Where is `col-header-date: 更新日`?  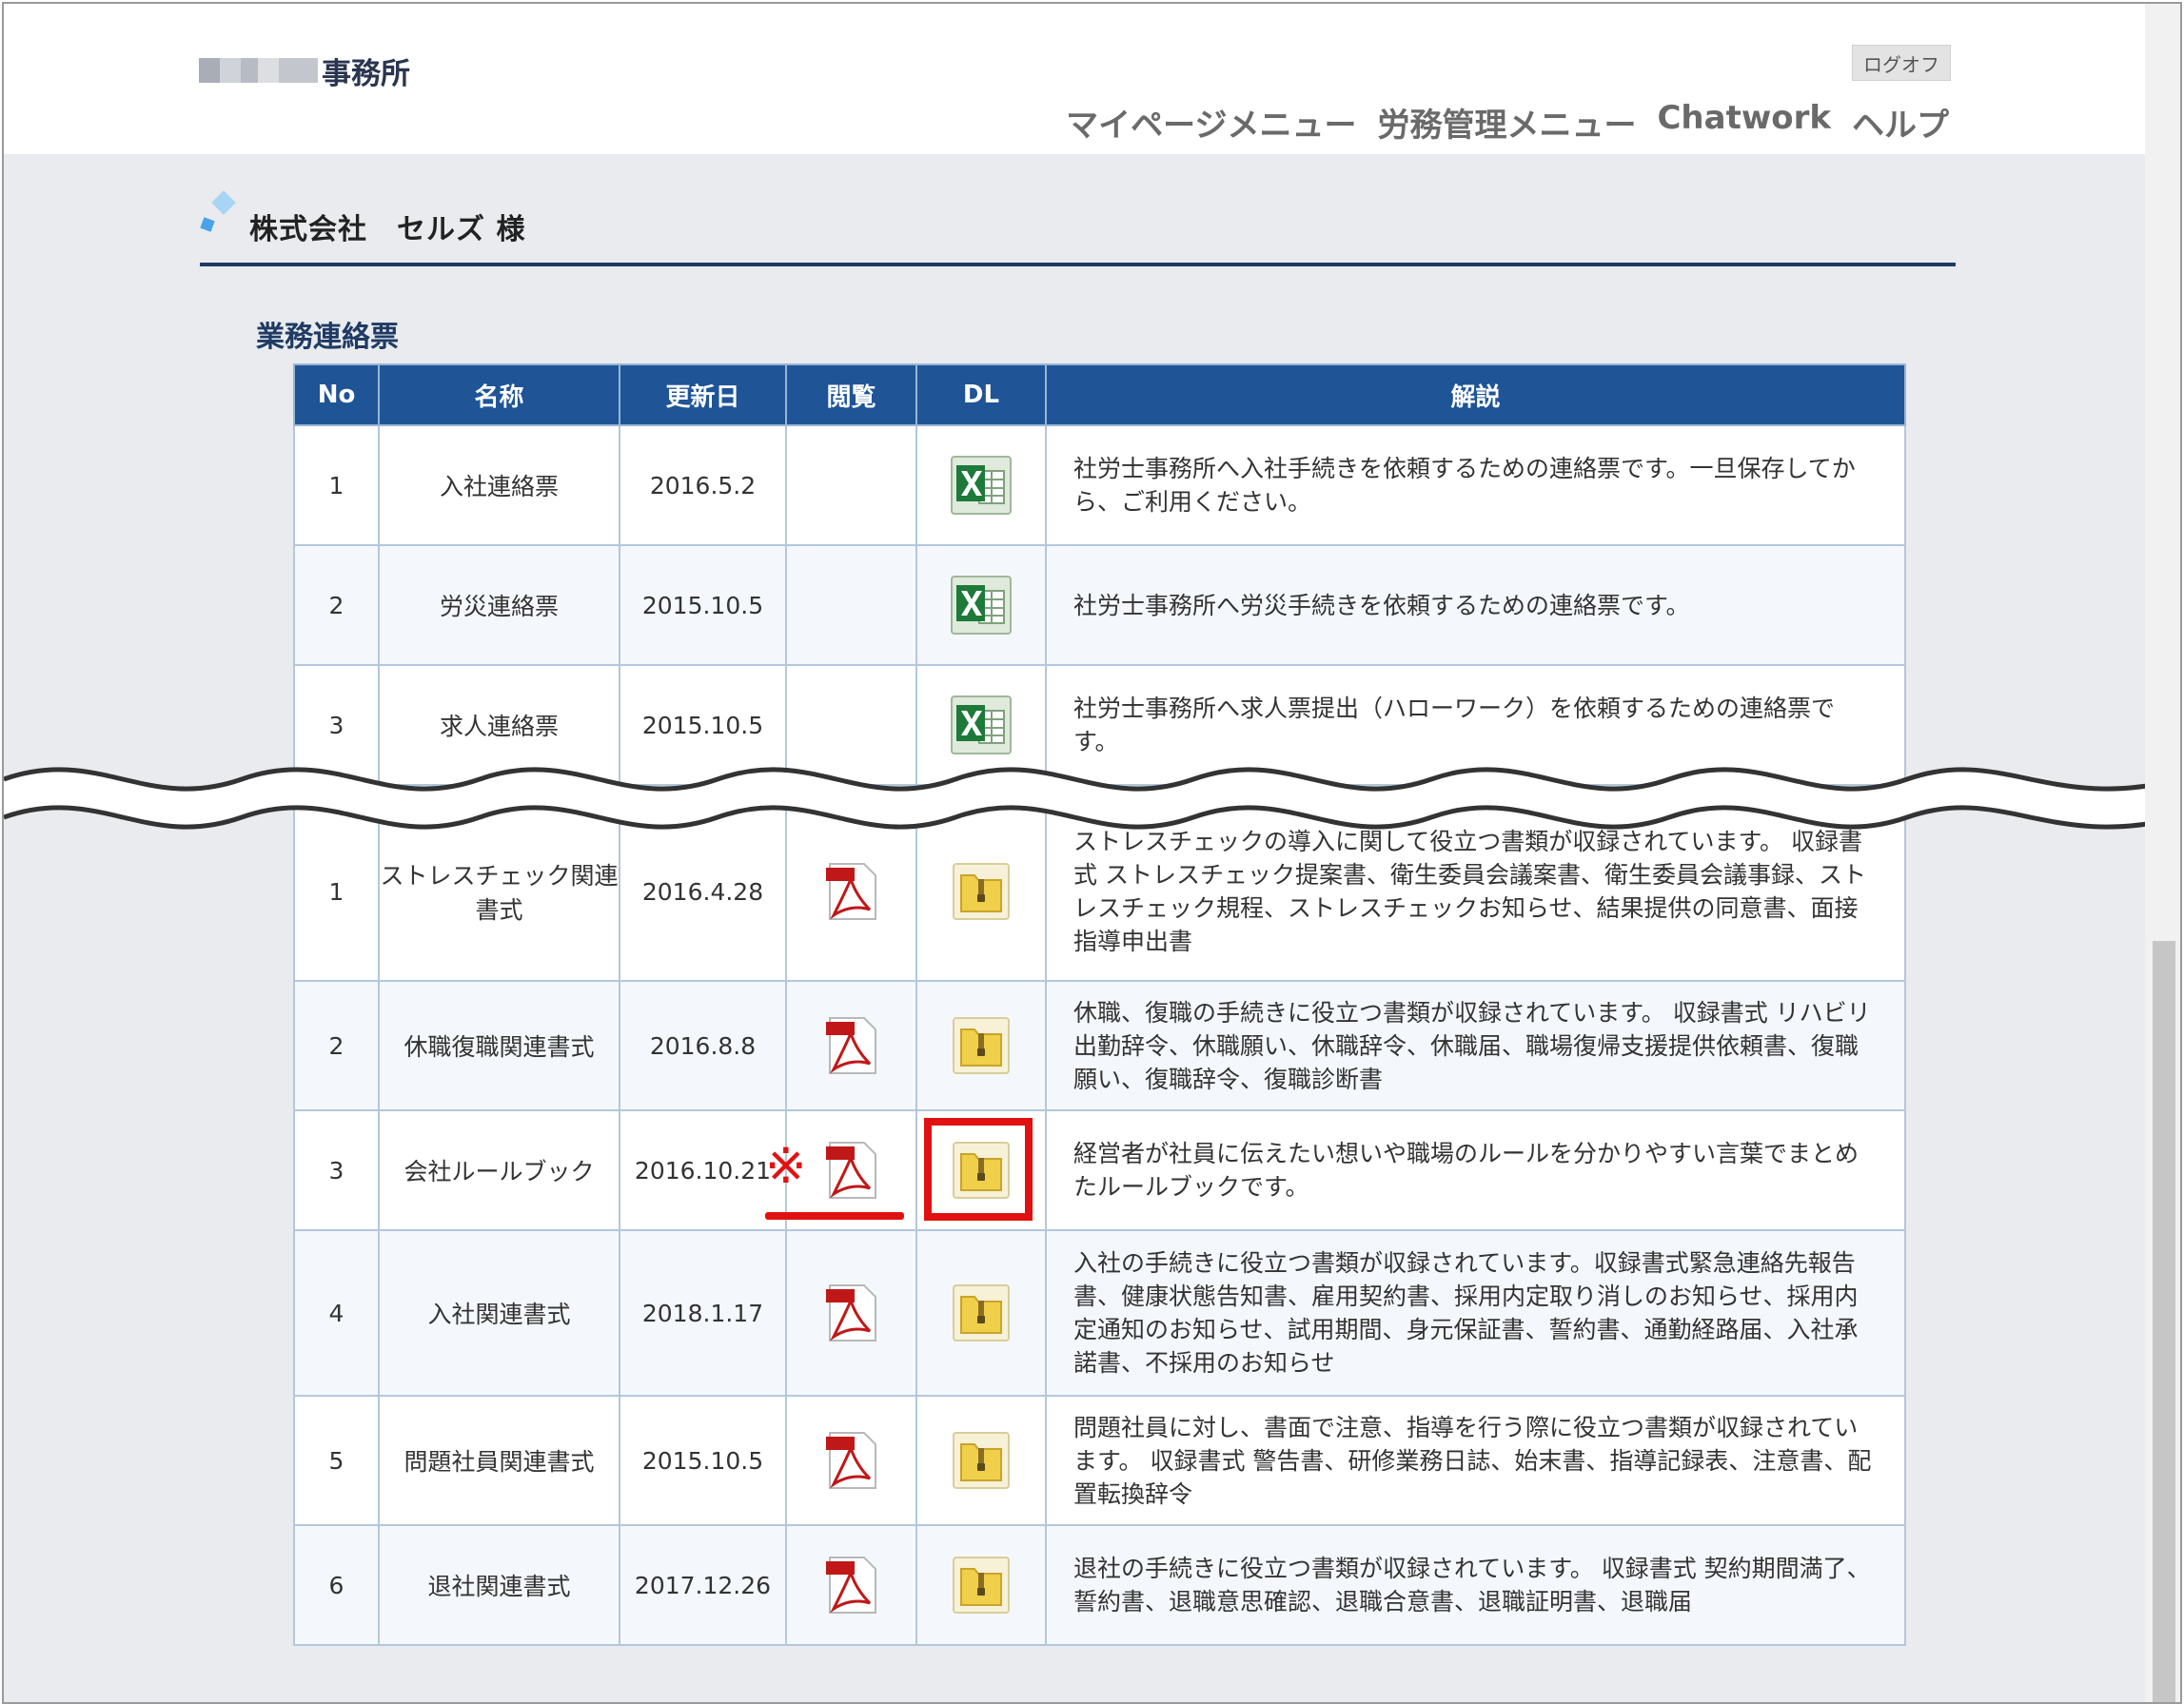
col-header-date: 更新日 is located at coordinates (703, 394).